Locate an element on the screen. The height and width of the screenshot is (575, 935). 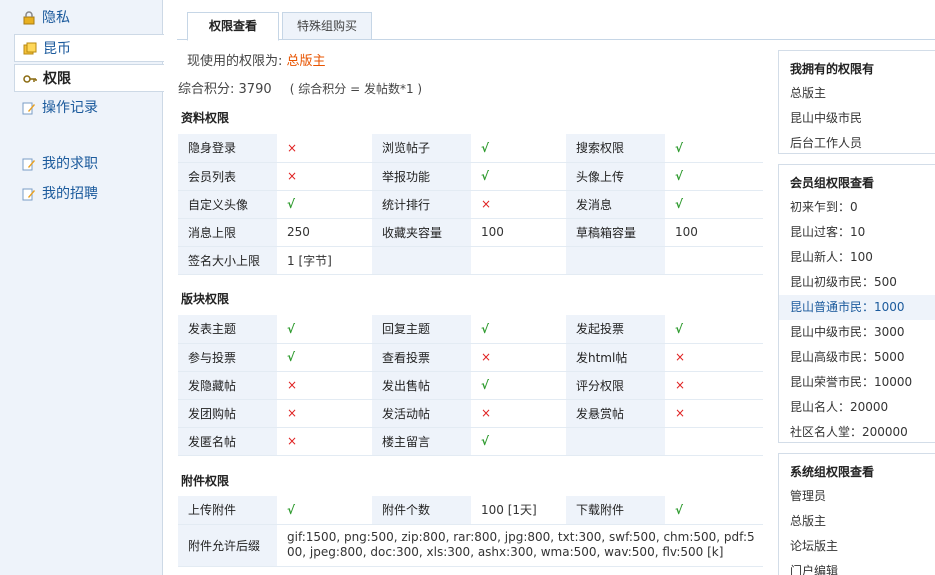
sidebar-item-permissions: 权限 is located at coordinates (89, 78).